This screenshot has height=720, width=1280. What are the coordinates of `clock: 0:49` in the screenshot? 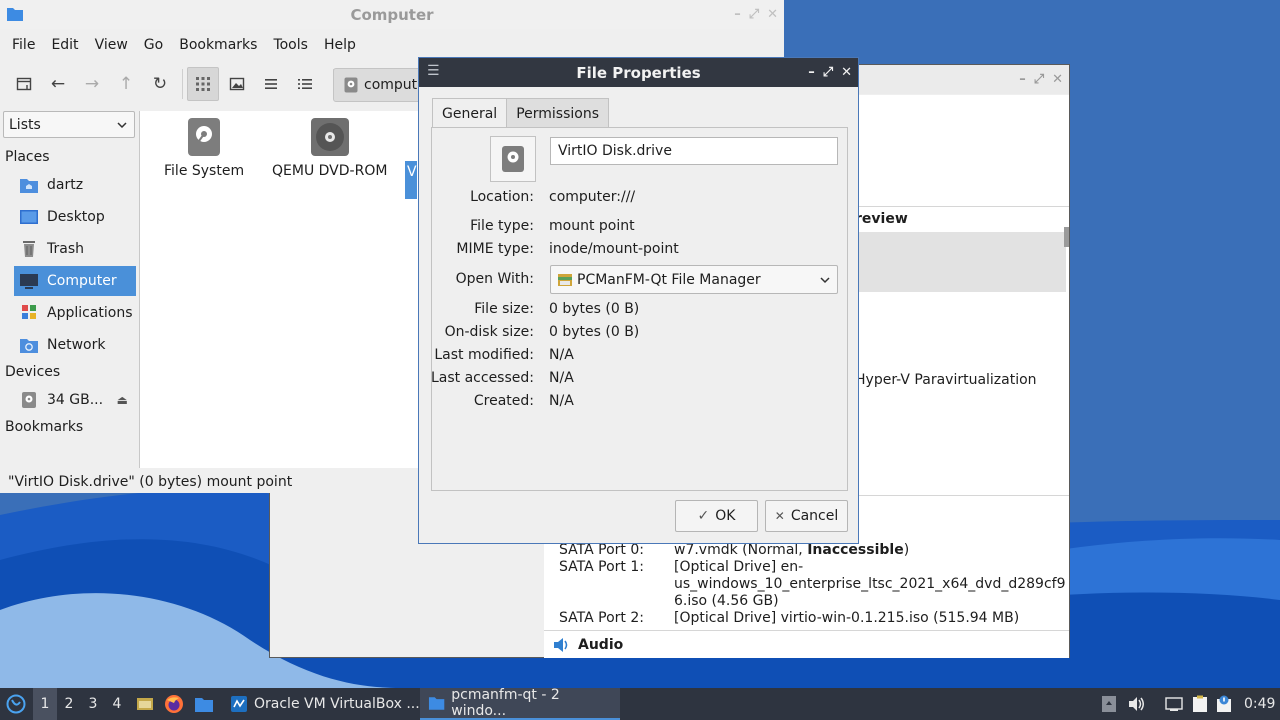 It's located at (1259, 704).